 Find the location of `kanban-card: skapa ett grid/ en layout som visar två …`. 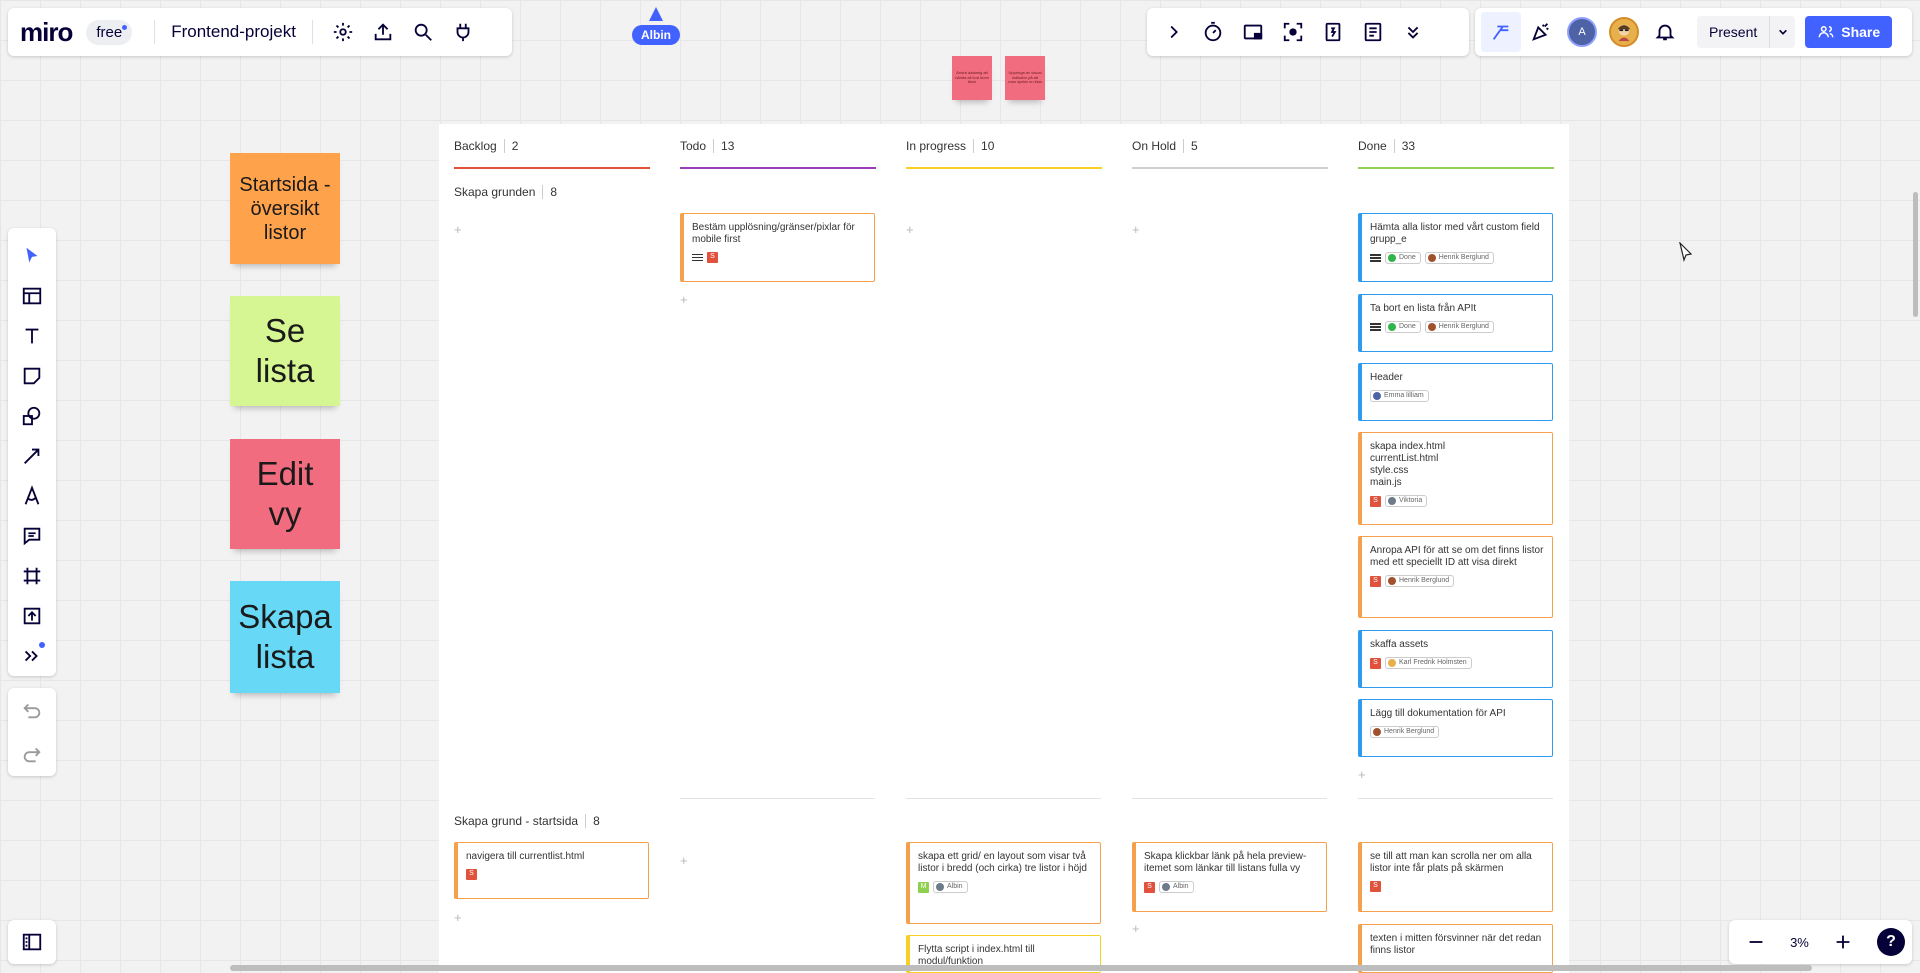

kanban-card: skapa ett grid/ en layout som visar två … is located at coordinates (1003, 883).